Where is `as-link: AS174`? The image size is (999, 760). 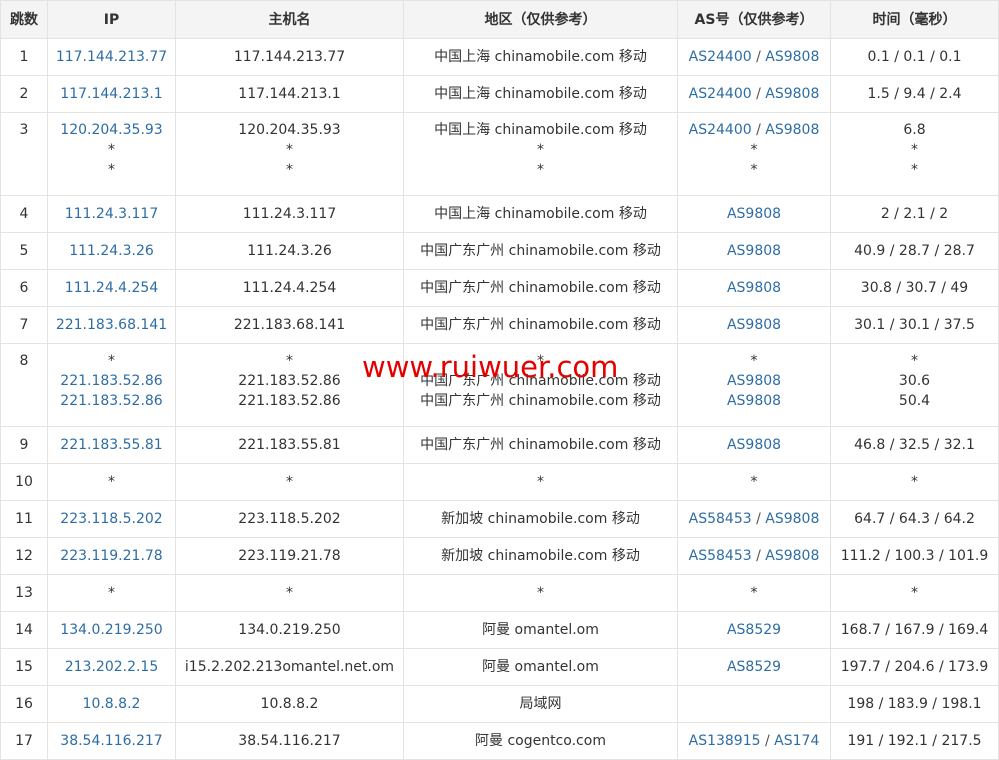 as-link: AS174 is located at coordinates (796, 741).